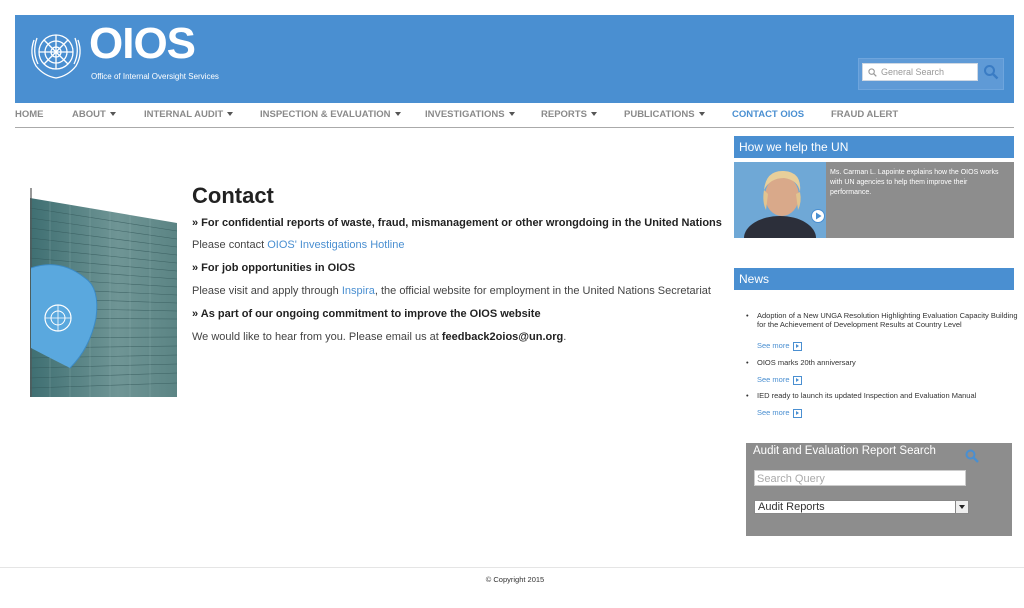 This screenshot has height=608, width=1024. I want to click on page-title: Contact, so click(233, 195).